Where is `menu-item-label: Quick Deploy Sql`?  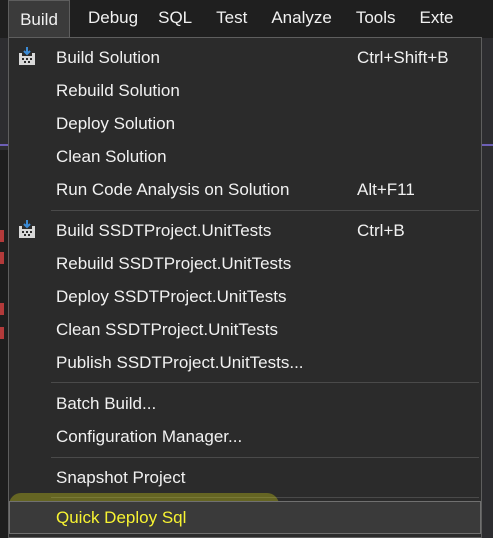 menu-item-label: Quick Deploy Sql is located at coordinates (121, 517).